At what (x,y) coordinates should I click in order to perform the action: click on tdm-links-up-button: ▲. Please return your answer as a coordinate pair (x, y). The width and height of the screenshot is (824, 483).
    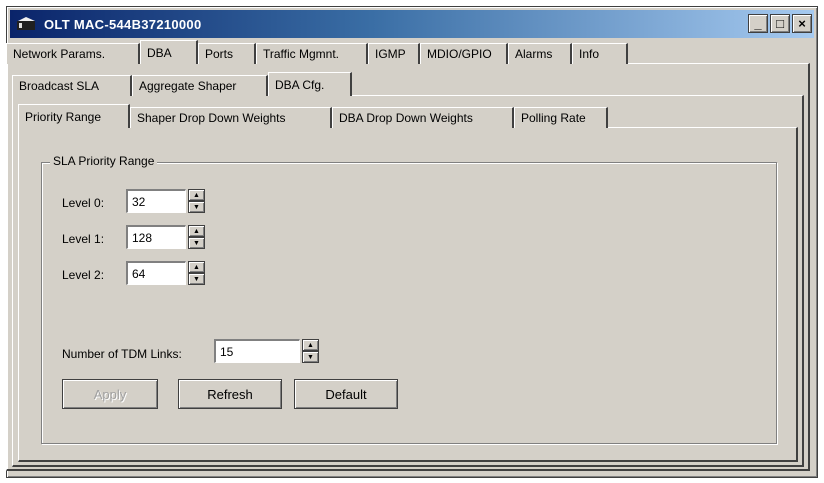
    Looking at the image, I should click on (310, 345).